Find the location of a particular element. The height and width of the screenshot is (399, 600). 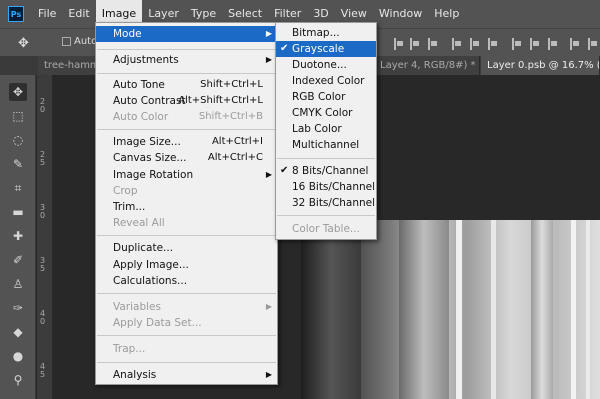

history-brush-tool-icon: ✑ is located at coordinates (18, 308).